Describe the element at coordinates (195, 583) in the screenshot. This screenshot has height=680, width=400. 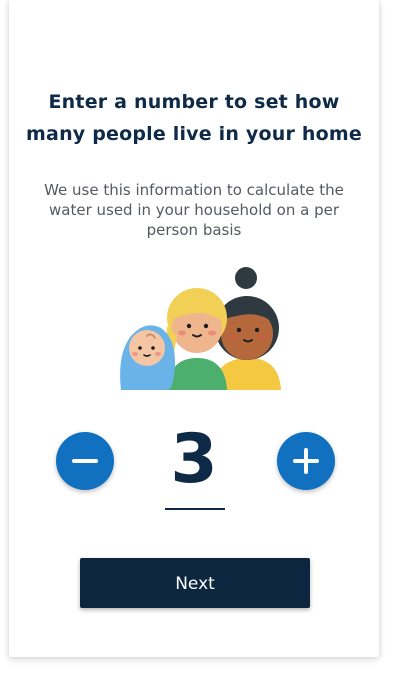
I see `next-button: Next` at that location.